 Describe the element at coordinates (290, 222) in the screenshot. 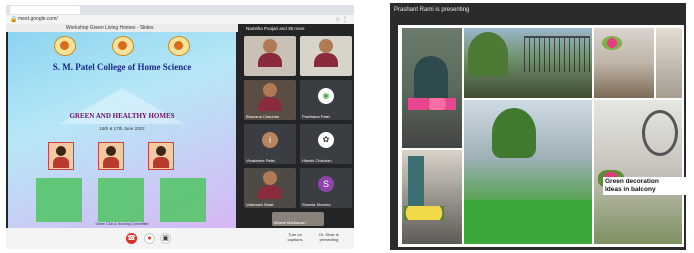

I see `participant-name: Bharat Madhavan` at that location.